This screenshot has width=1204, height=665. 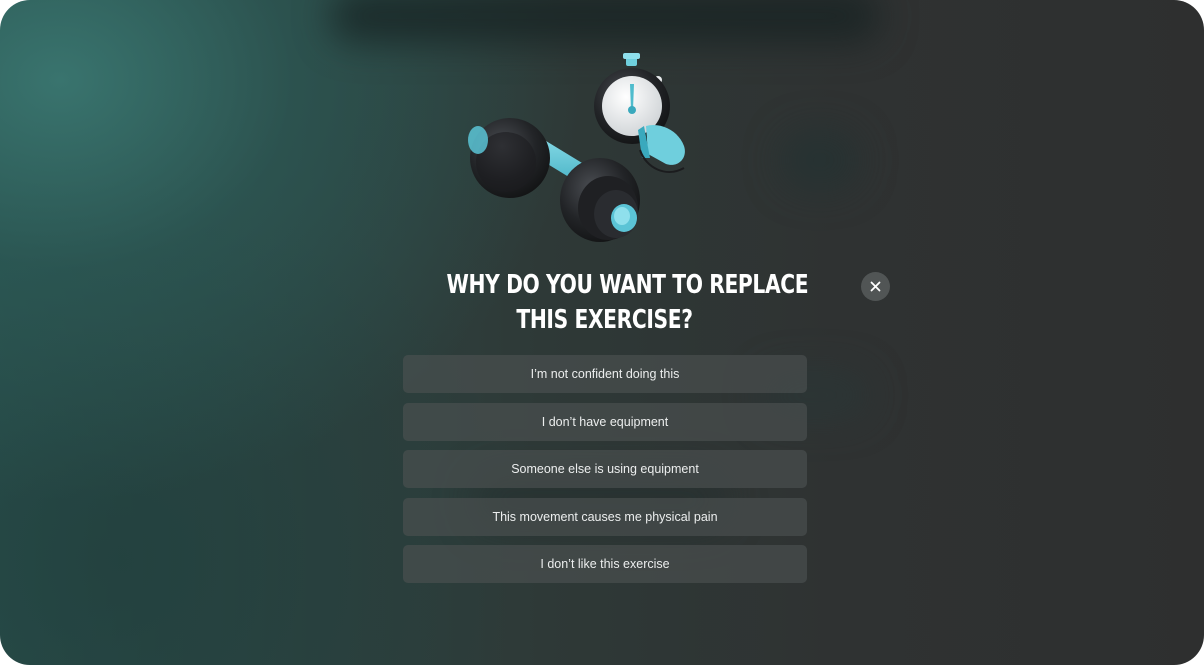 I want to click on background-blurred-header, so click(x=605, y=21).